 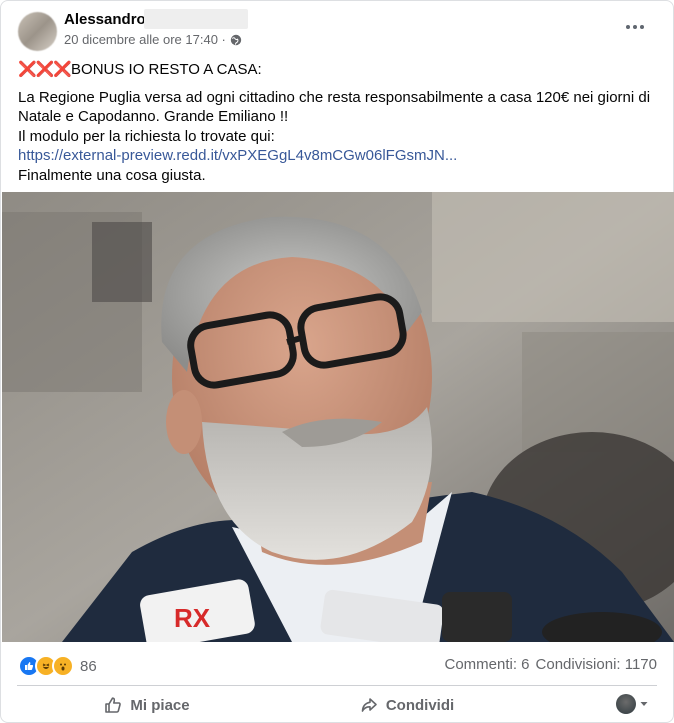 What do you see at coordinates (338, 70) in the screenshot?
I see `post-headline-line: ❌❌❌BONUS IO RESTO A CASA:` at bounding box center [338, 70].